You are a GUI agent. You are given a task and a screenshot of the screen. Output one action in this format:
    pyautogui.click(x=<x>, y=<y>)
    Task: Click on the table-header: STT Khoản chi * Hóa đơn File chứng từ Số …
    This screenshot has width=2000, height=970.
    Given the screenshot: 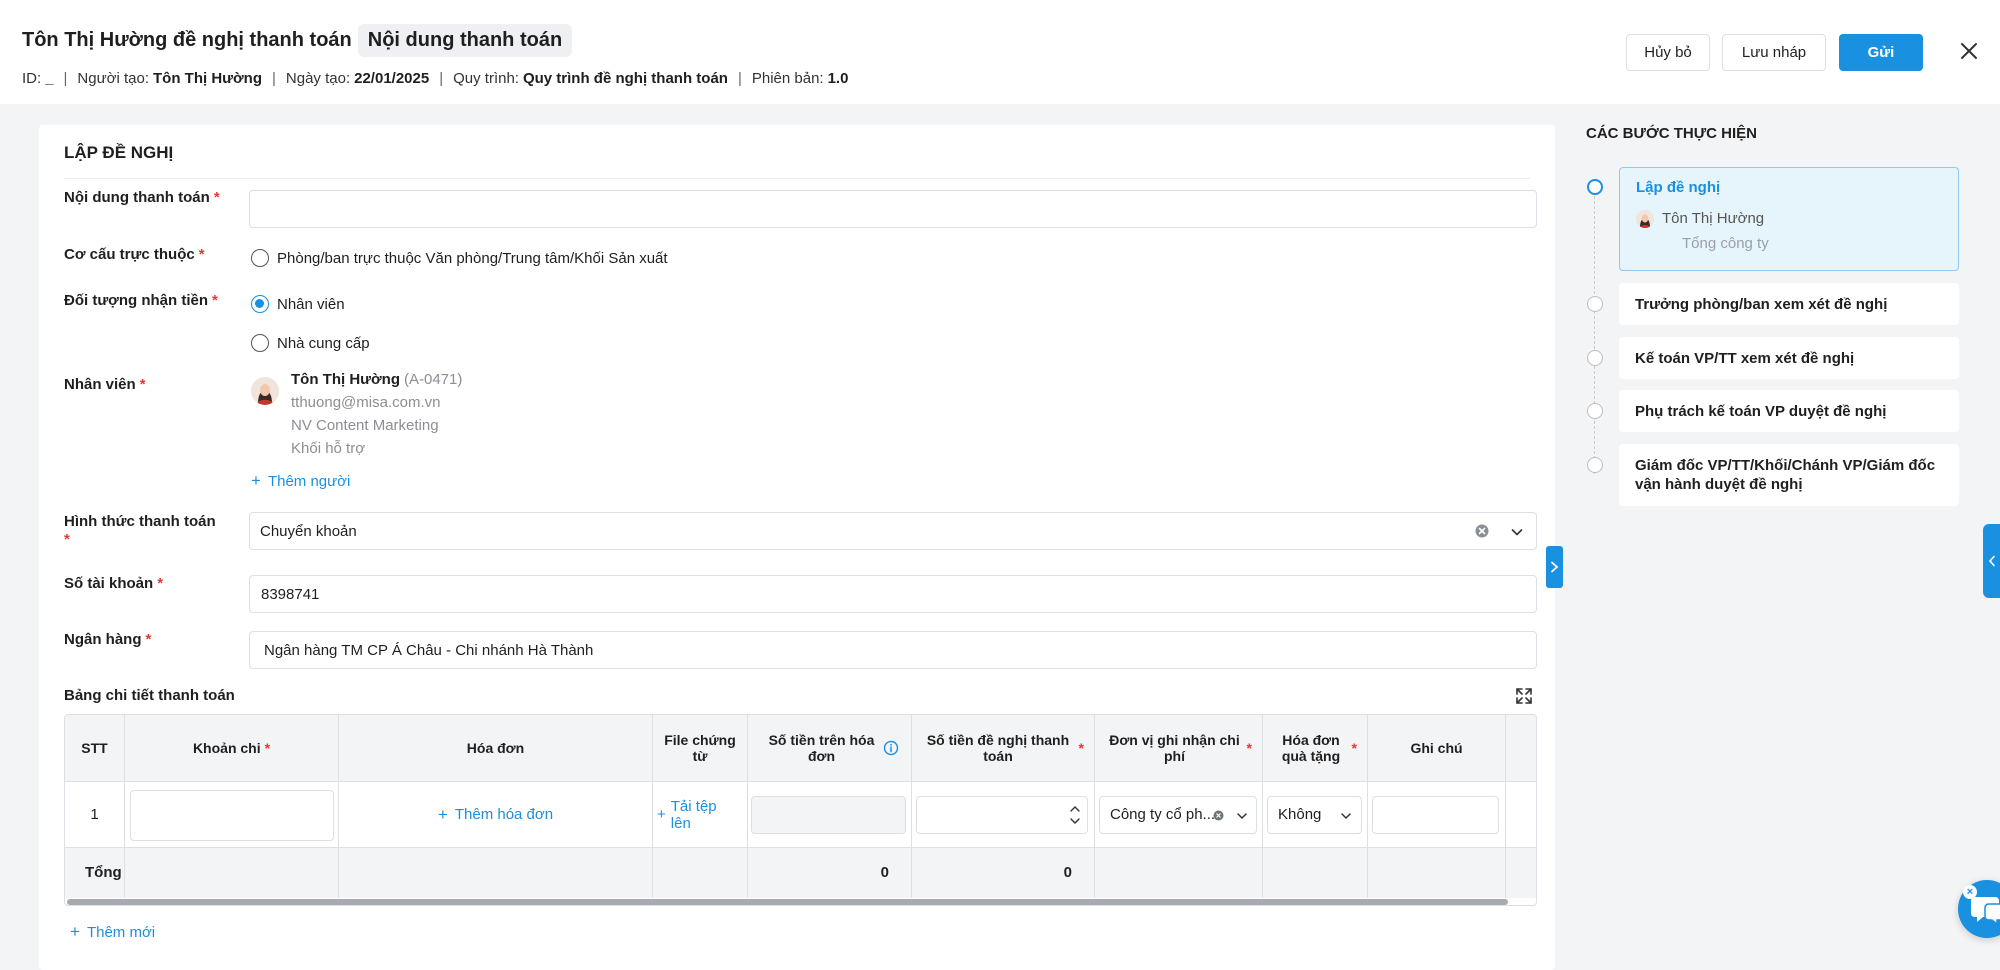 What is the action you would take?
    pyautogui.click(x=800, y=748)
    